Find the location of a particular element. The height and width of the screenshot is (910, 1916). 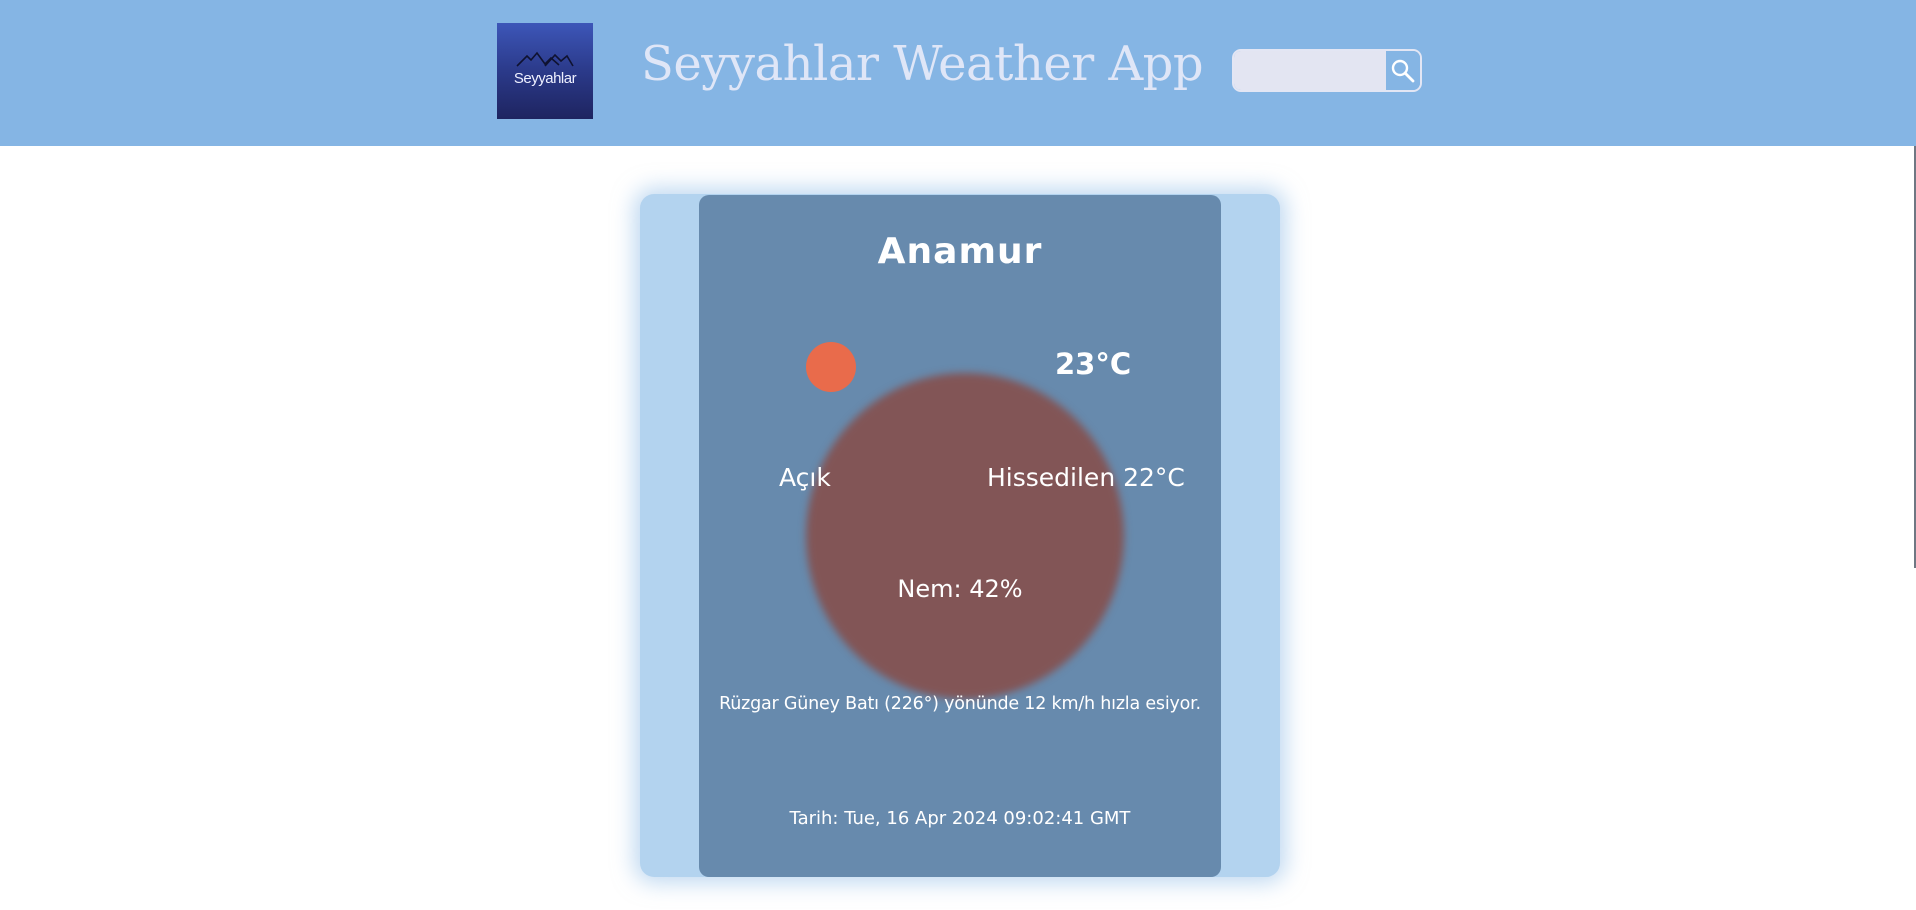

humidity: Nem: 42% is located at coordinates (960, 589).